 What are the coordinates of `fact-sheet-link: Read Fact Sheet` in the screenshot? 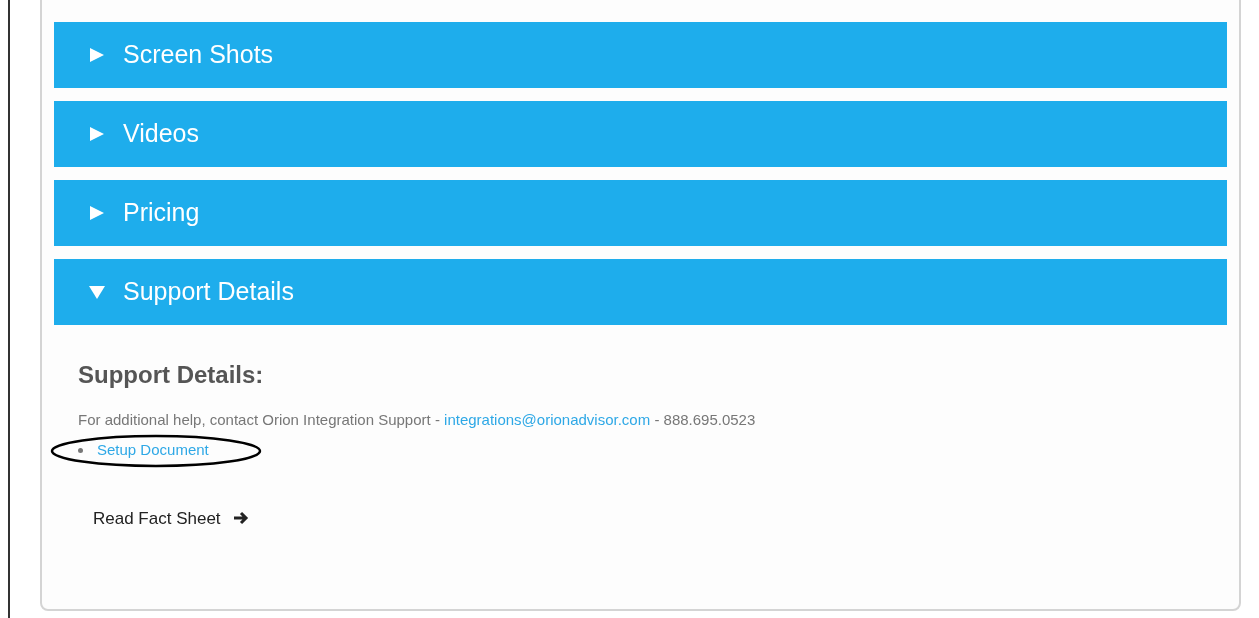 It's located at (171, 518).